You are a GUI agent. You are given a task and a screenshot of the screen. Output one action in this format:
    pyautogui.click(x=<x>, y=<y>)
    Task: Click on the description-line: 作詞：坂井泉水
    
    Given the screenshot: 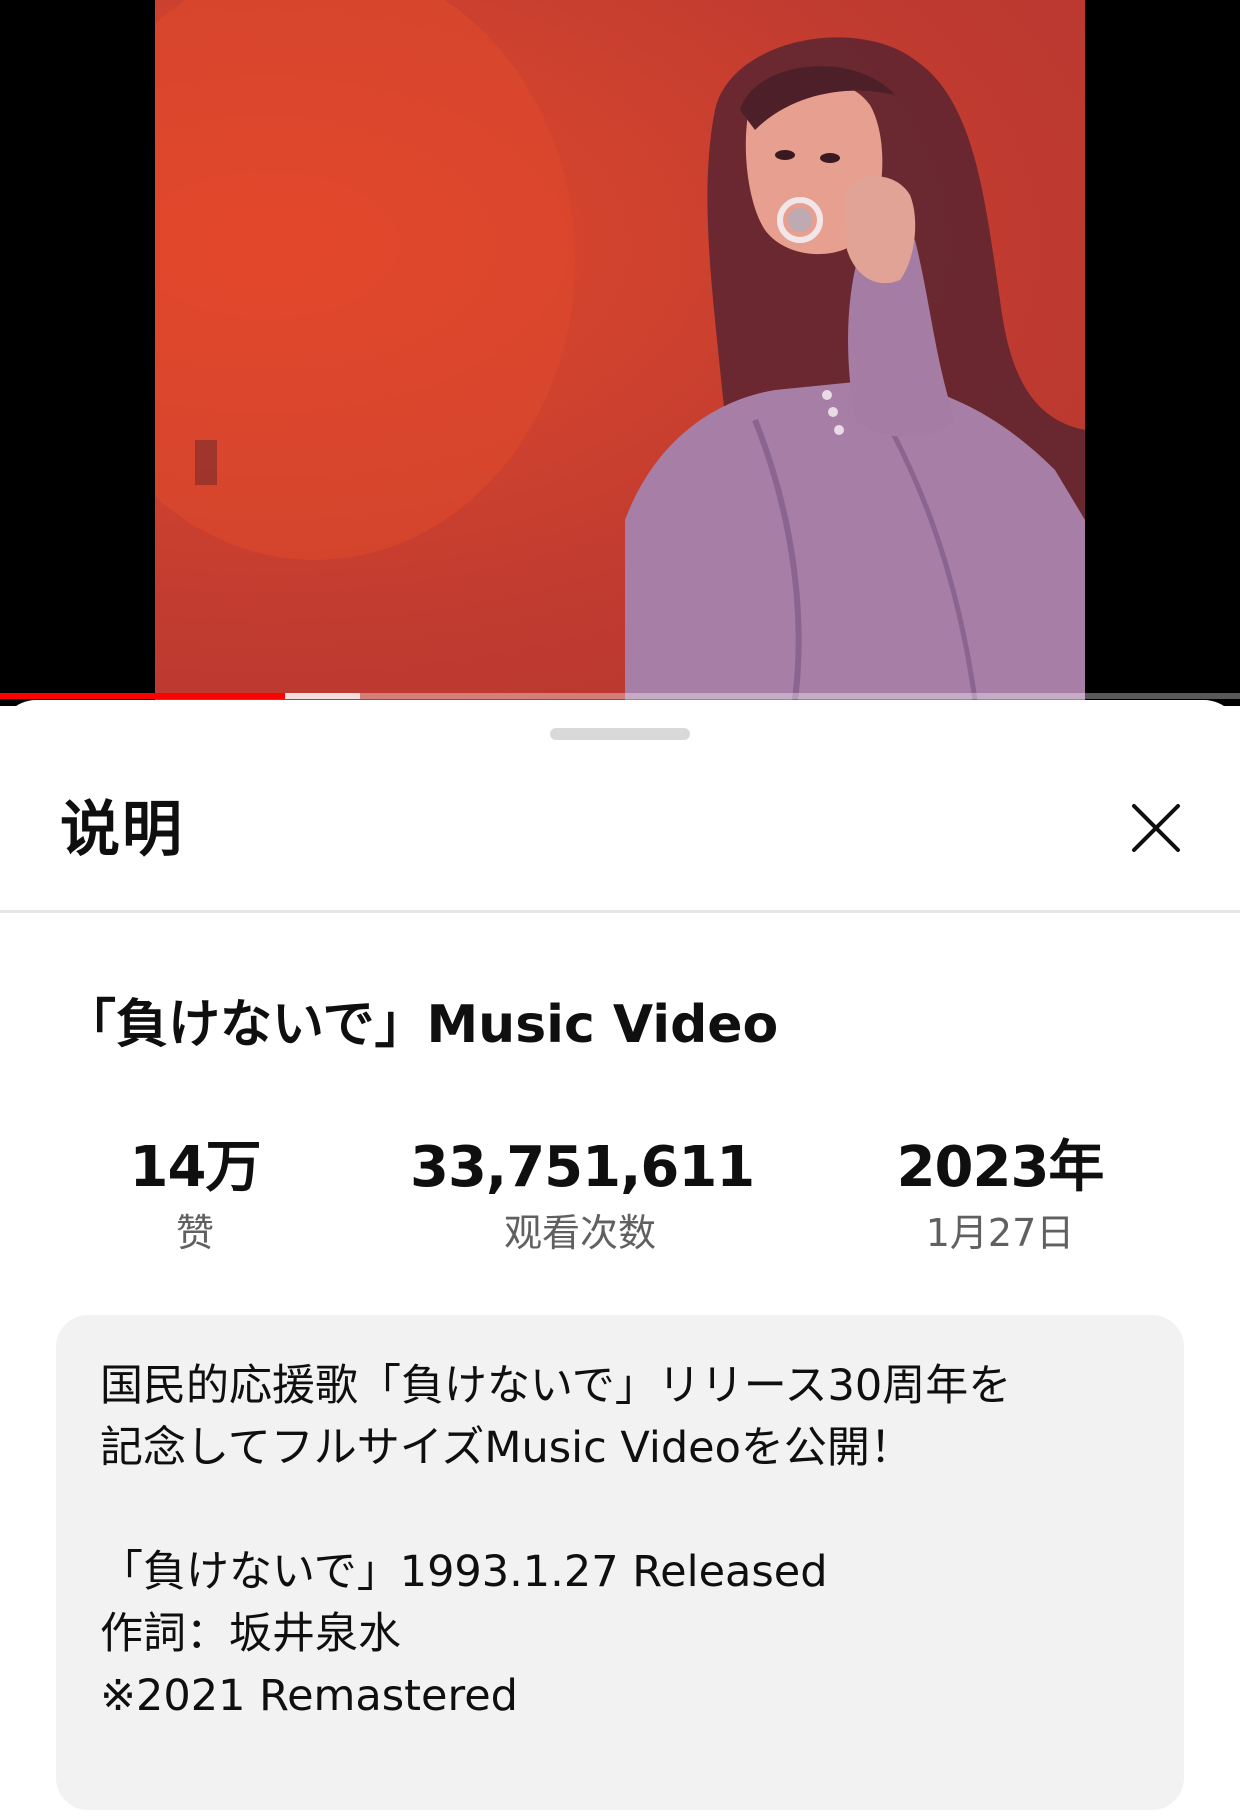 What is the action you would take?
    pyautogui.click(x=250, y=1634)
    